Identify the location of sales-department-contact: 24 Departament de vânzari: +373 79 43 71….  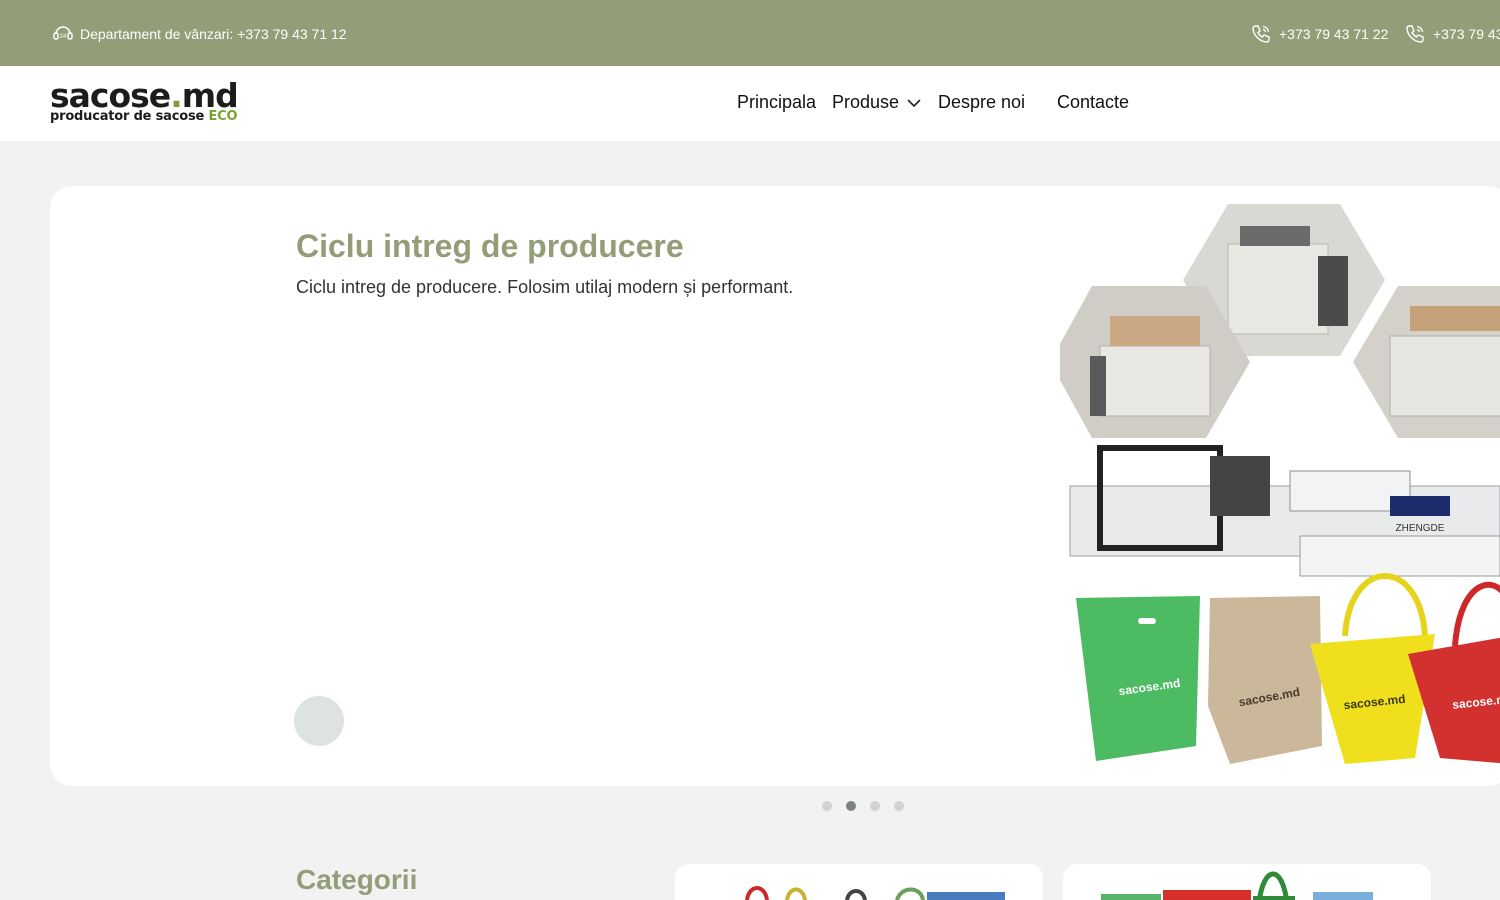
(199, 34).